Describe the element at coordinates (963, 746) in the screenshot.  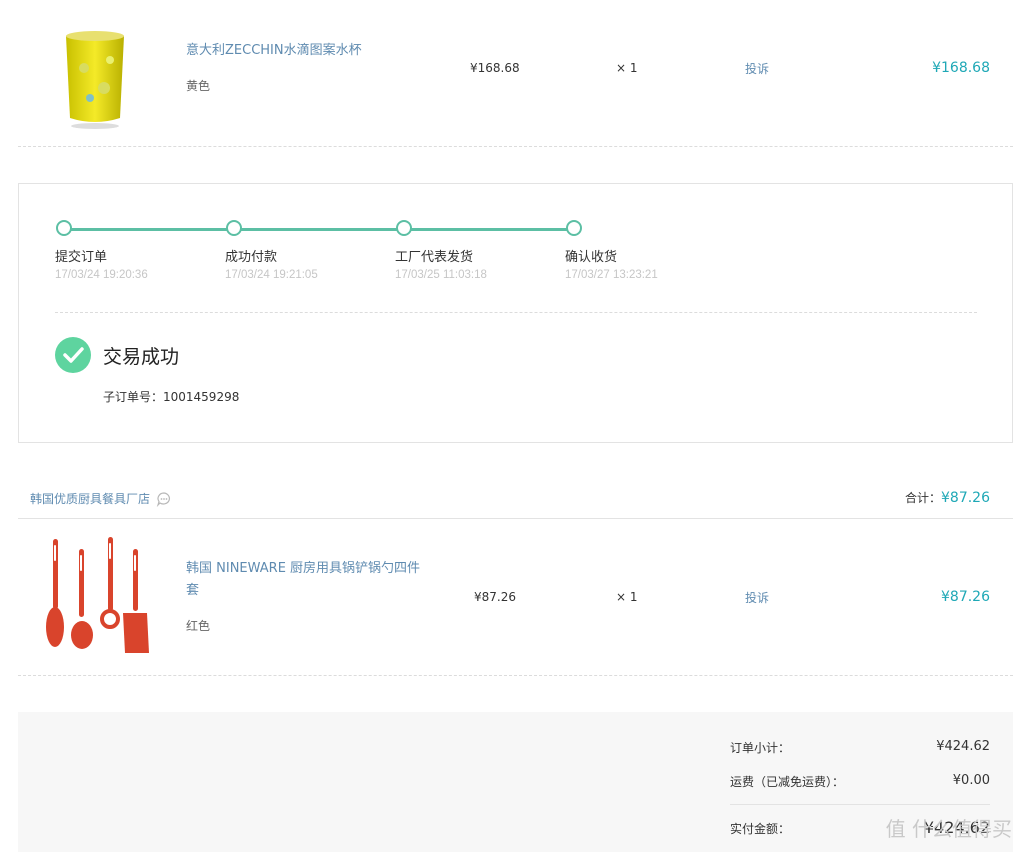
I see `subtotal-value: ¥424.62` at that location.